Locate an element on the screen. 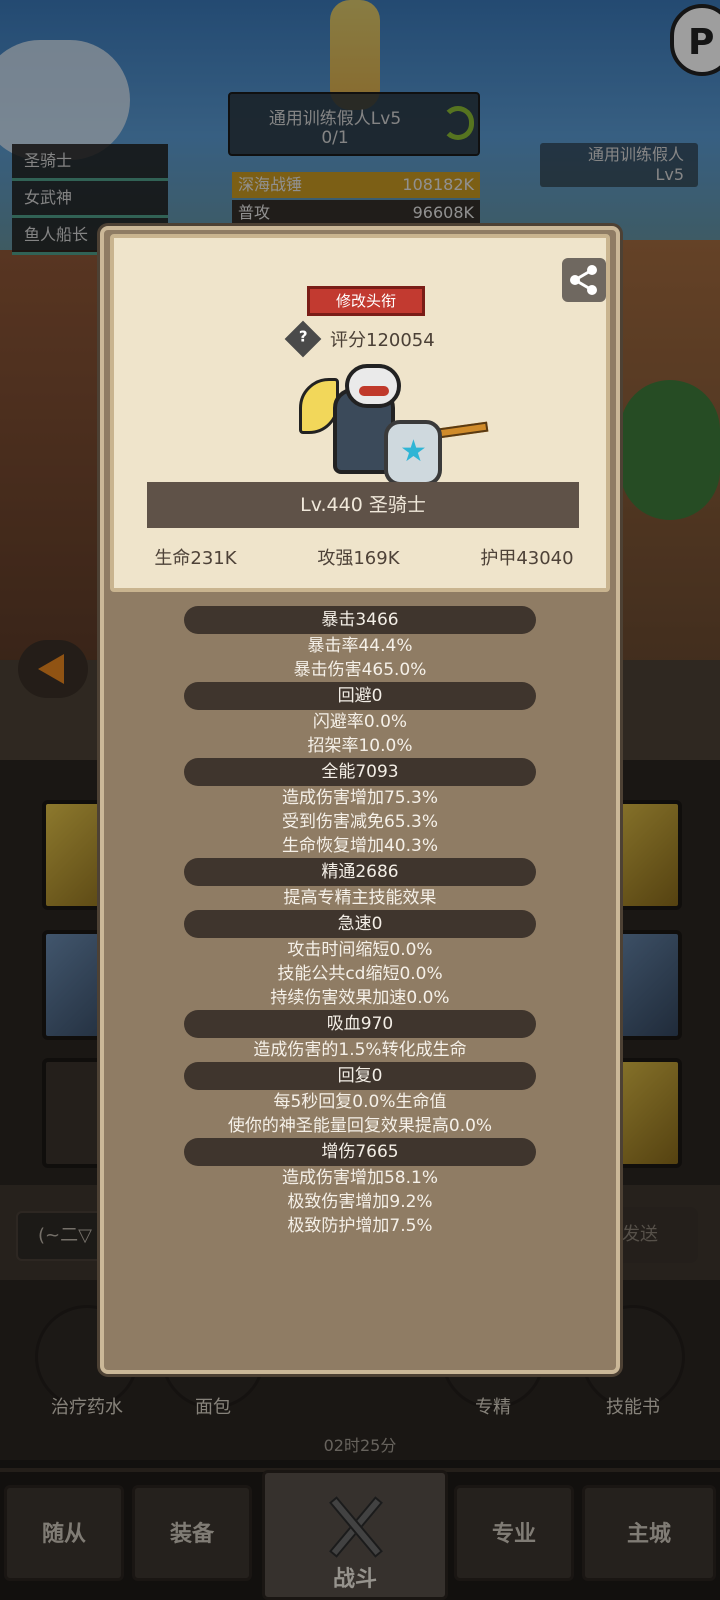 This screenshot has width=720, height=1600. stat-line: 造成伤害的1.5%转化成生命 is located at coordinates (360, 1050).